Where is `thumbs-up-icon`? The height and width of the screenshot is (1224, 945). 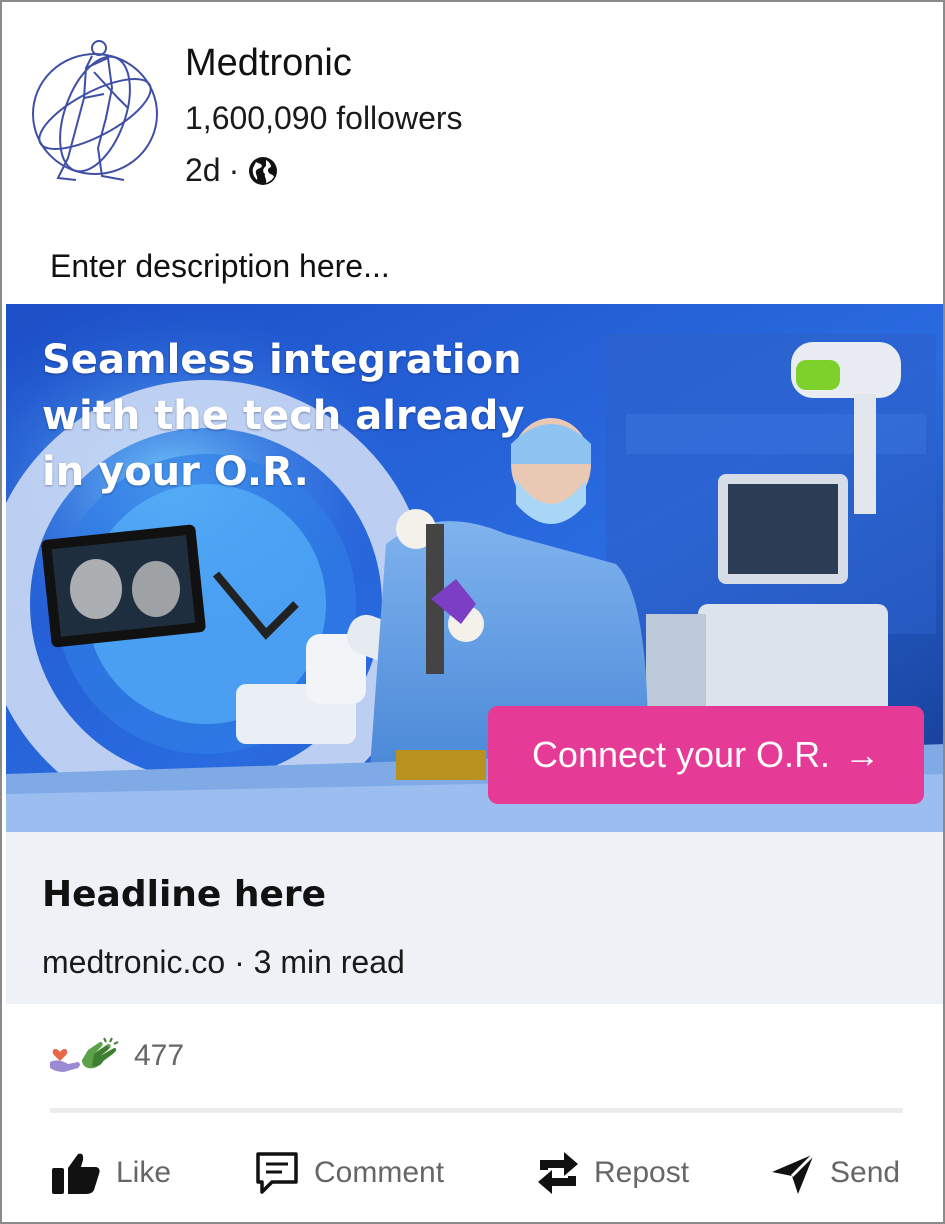
thumbs-up-icon is located at coordinates (76, 1173).